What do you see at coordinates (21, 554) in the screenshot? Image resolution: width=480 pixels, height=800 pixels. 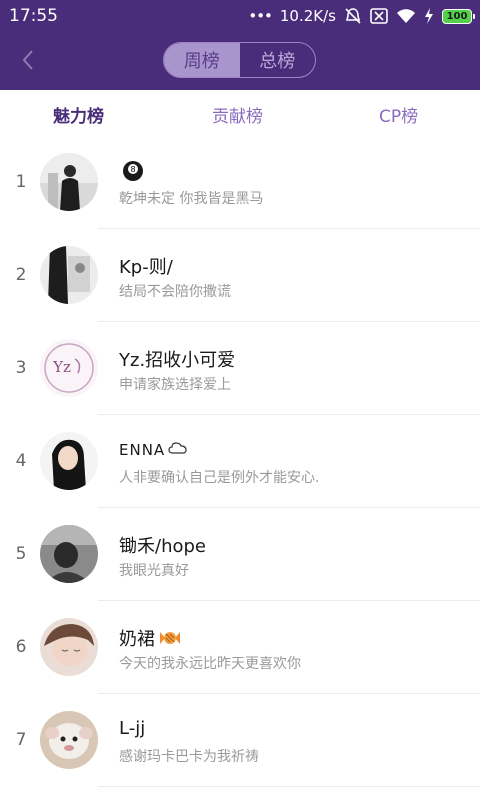 I see `rank-number: 5` at bounding box center [21, 554].